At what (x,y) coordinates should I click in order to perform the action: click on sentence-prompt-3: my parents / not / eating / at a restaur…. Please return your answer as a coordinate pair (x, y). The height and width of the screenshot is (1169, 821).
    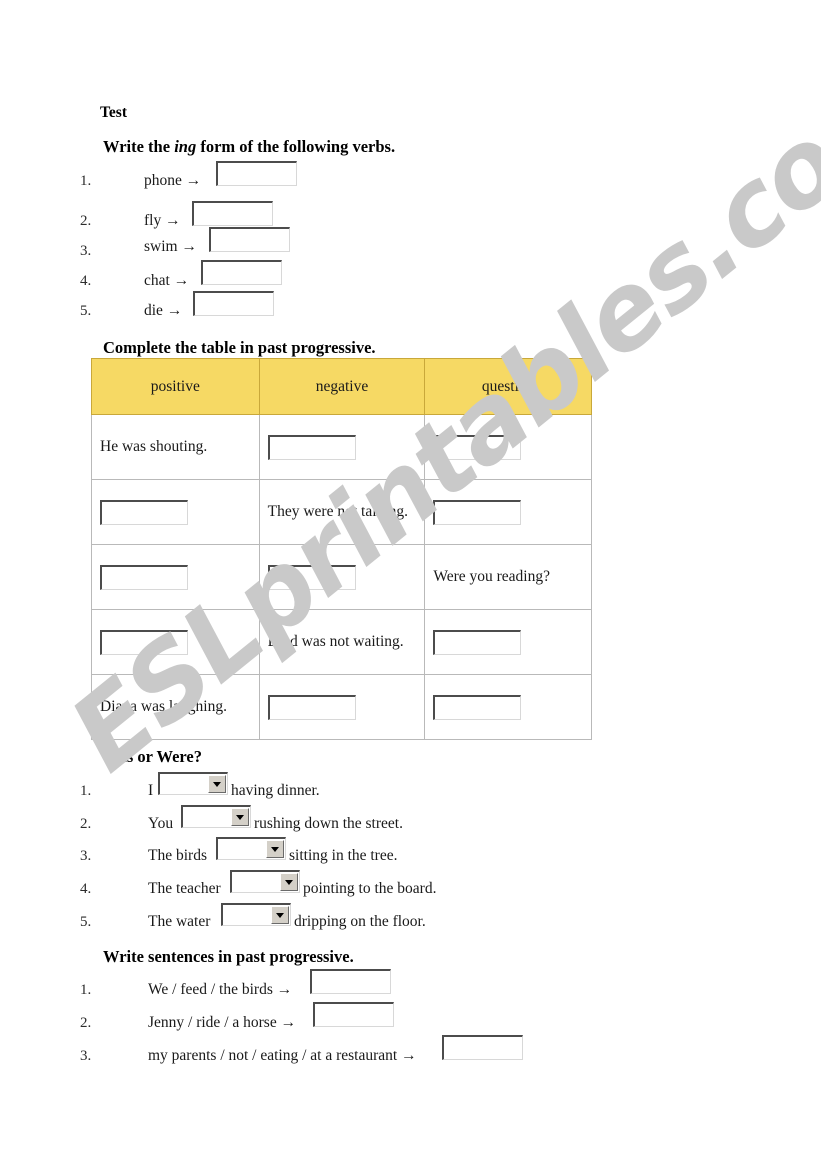
    Looking at the image, I should click on (282, 1056).